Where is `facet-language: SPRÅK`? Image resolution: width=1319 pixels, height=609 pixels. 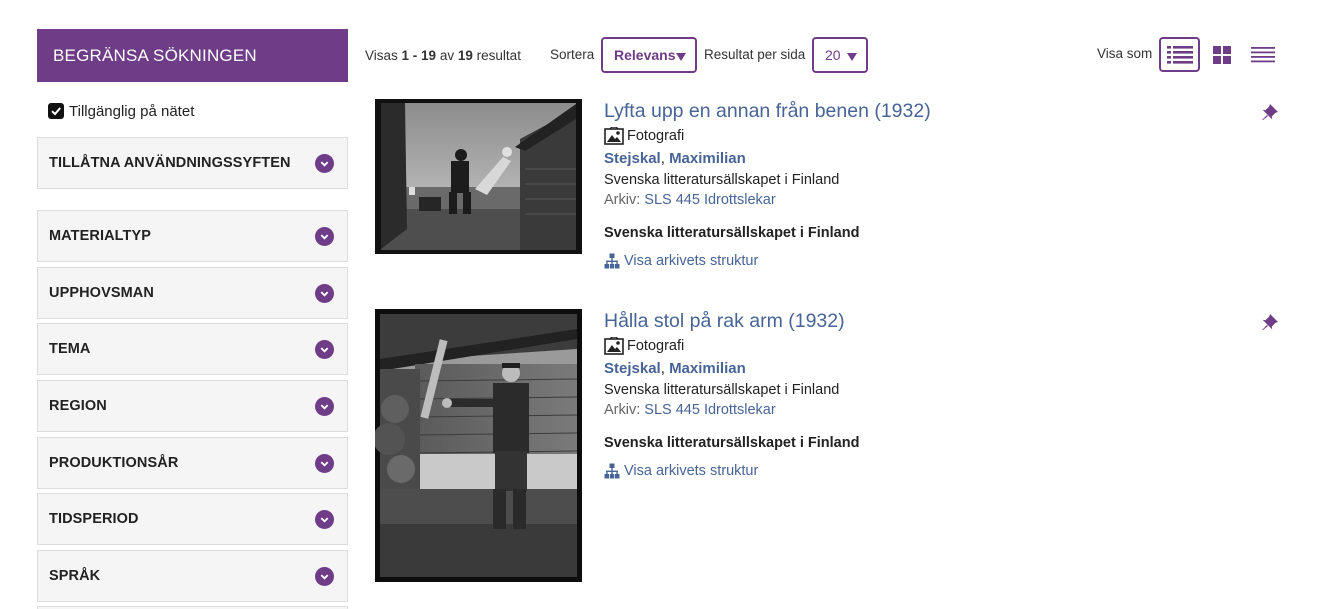 facet-language: SPRÅK is located at coordinates (192, 576).